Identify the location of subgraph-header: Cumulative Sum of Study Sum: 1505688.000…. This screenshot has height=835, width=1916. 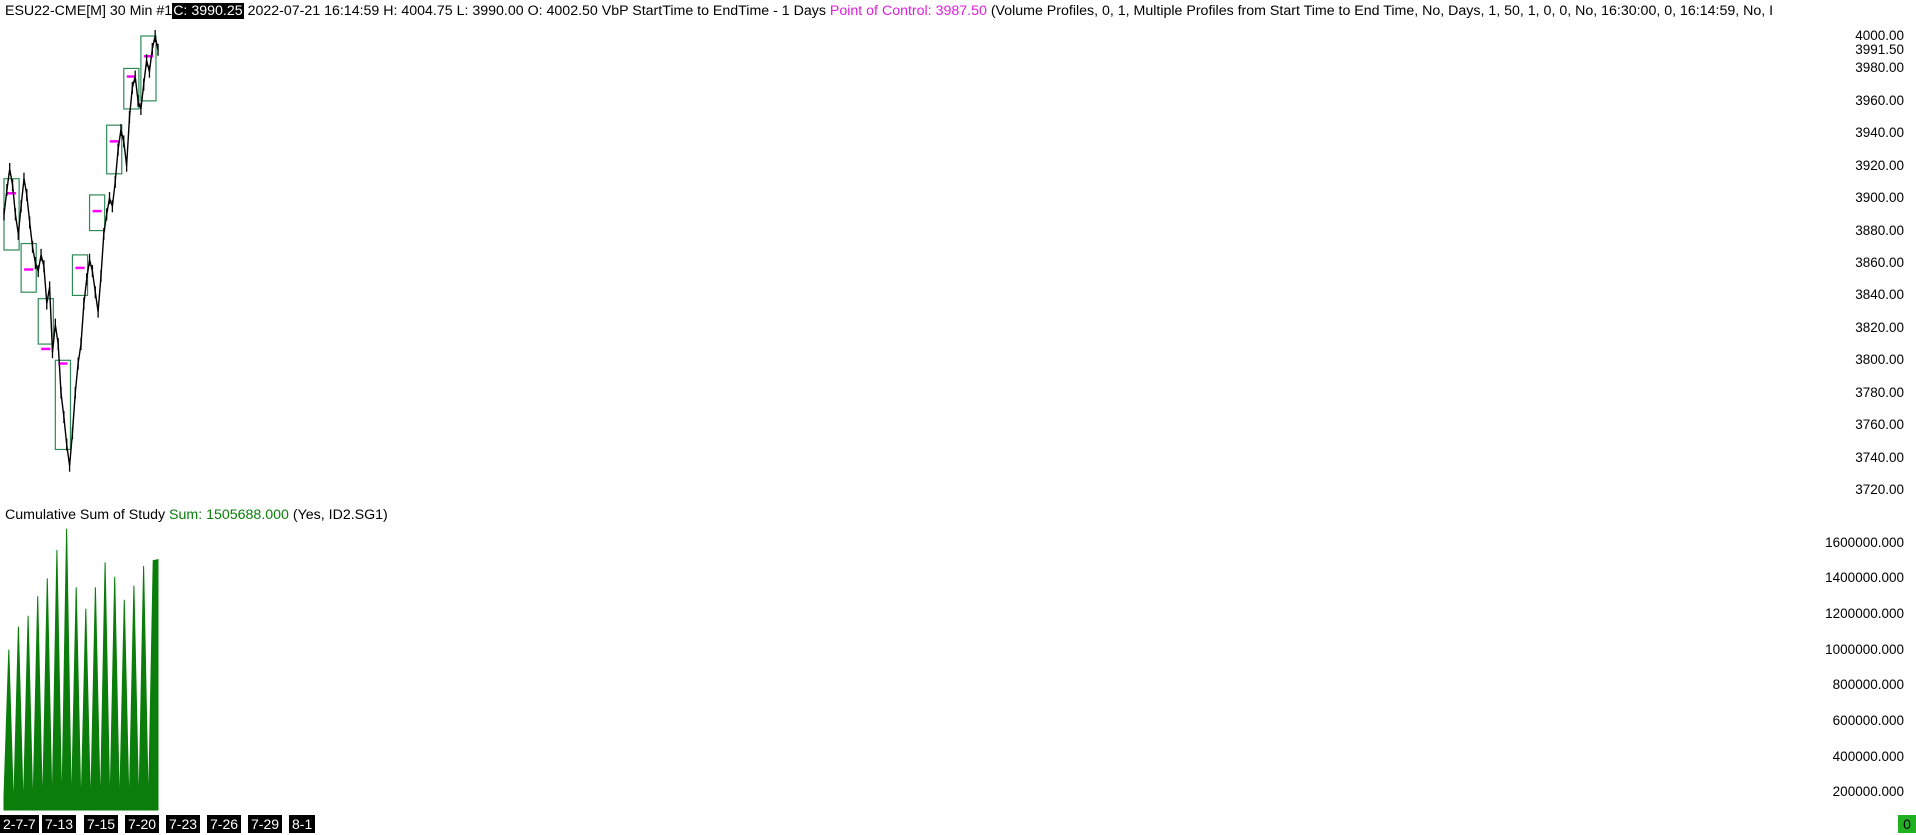
(196, 515).